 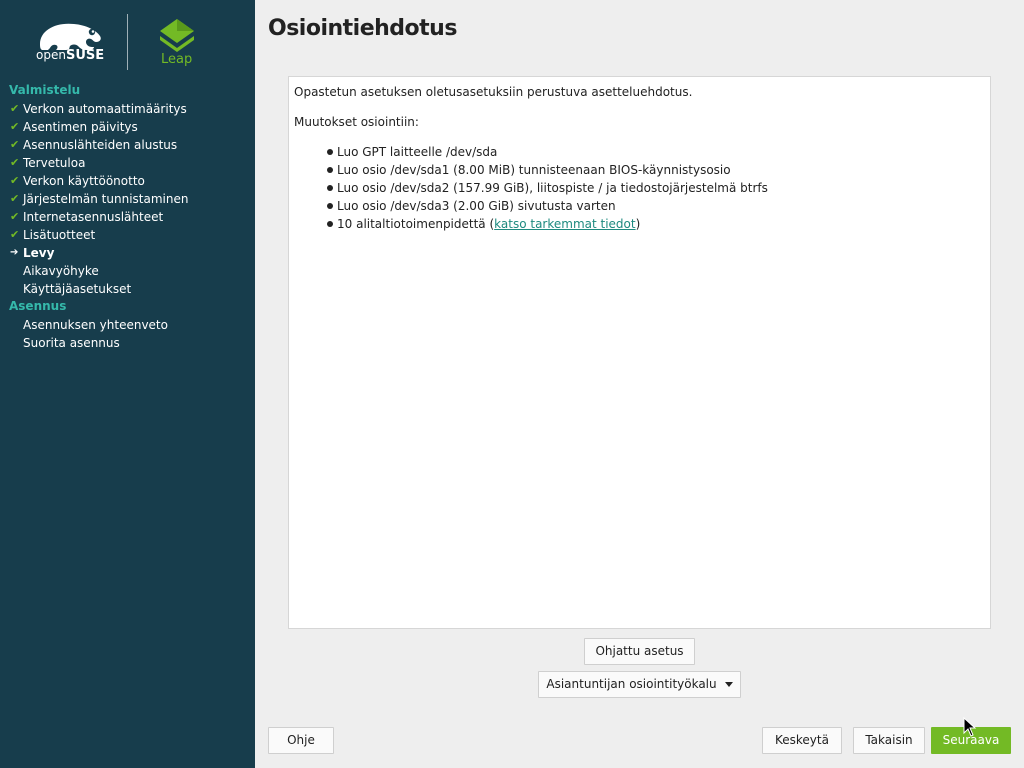 I want to click on step-label: Internetasennuslähteet, so click(x=93, y=217).